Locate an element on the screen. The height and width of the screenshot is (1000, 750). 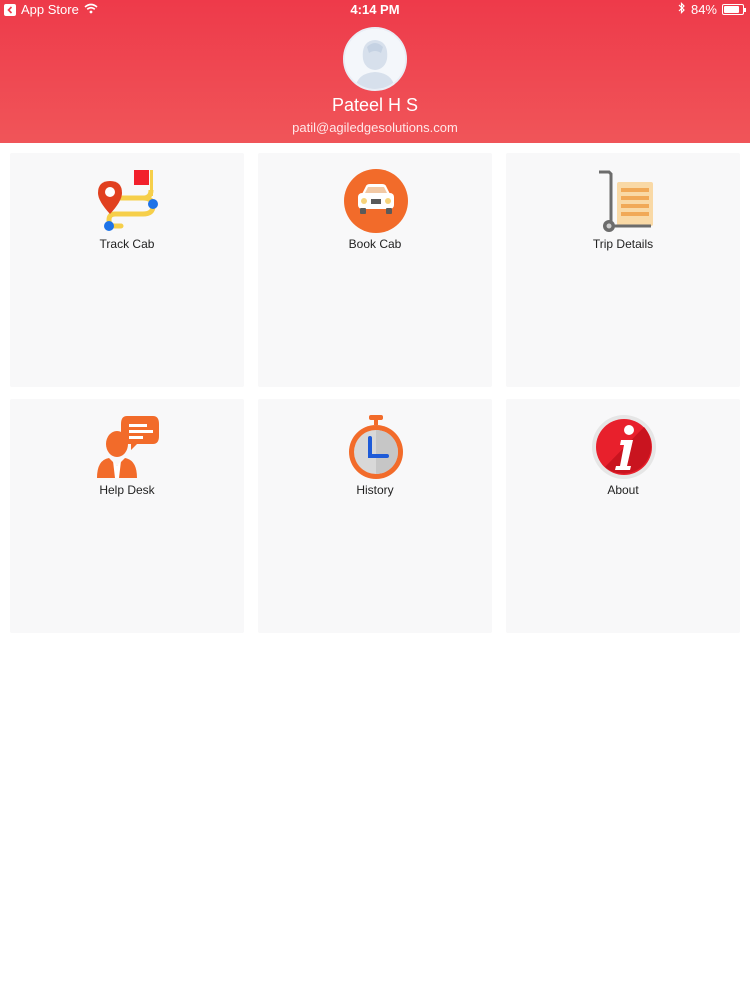
menu-tile-trip-details: Trip Details is located at coordinates (623, 270).